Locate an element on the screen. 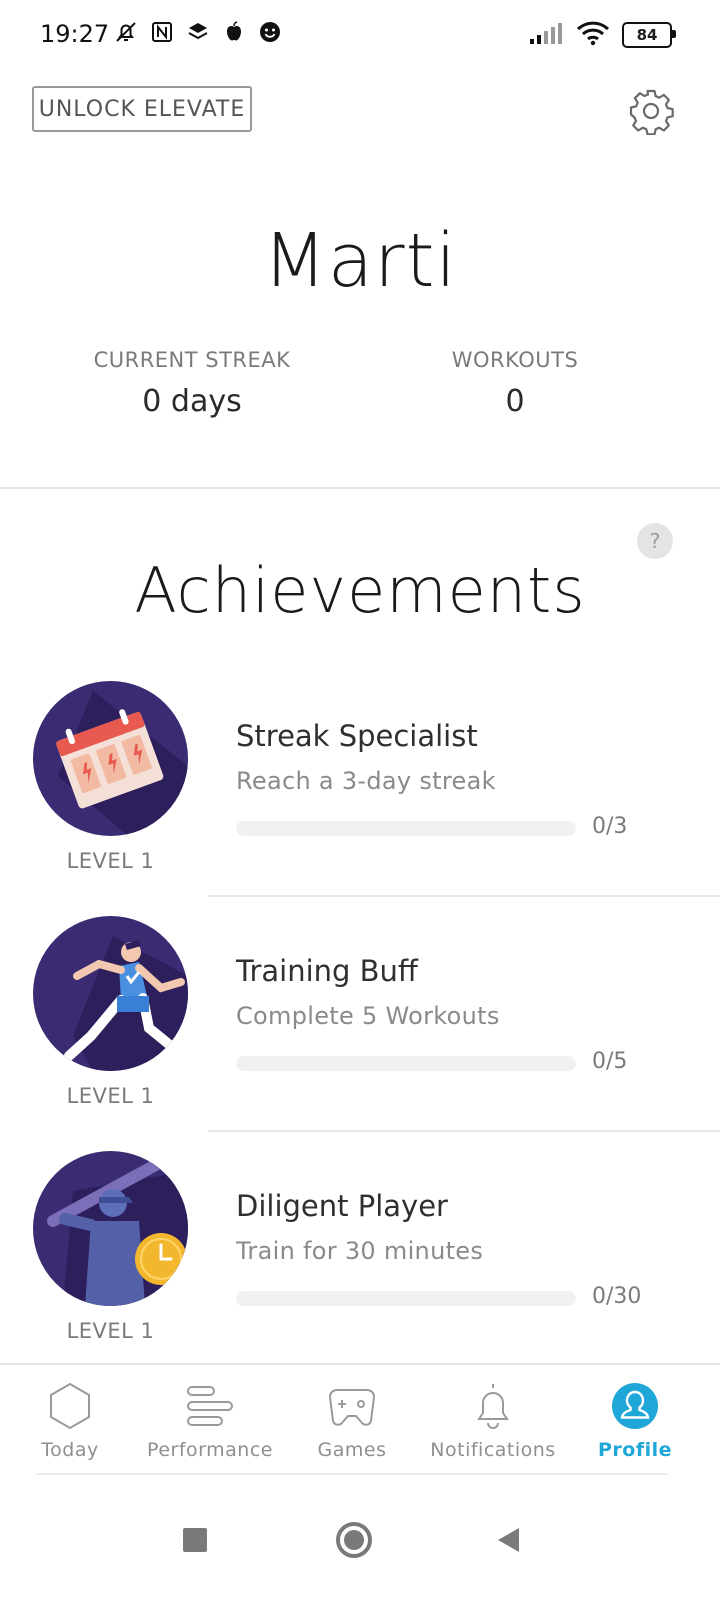 The height and width of the screenshot is (1600, 720). bars-icon is located at coordinates (210, 1406).